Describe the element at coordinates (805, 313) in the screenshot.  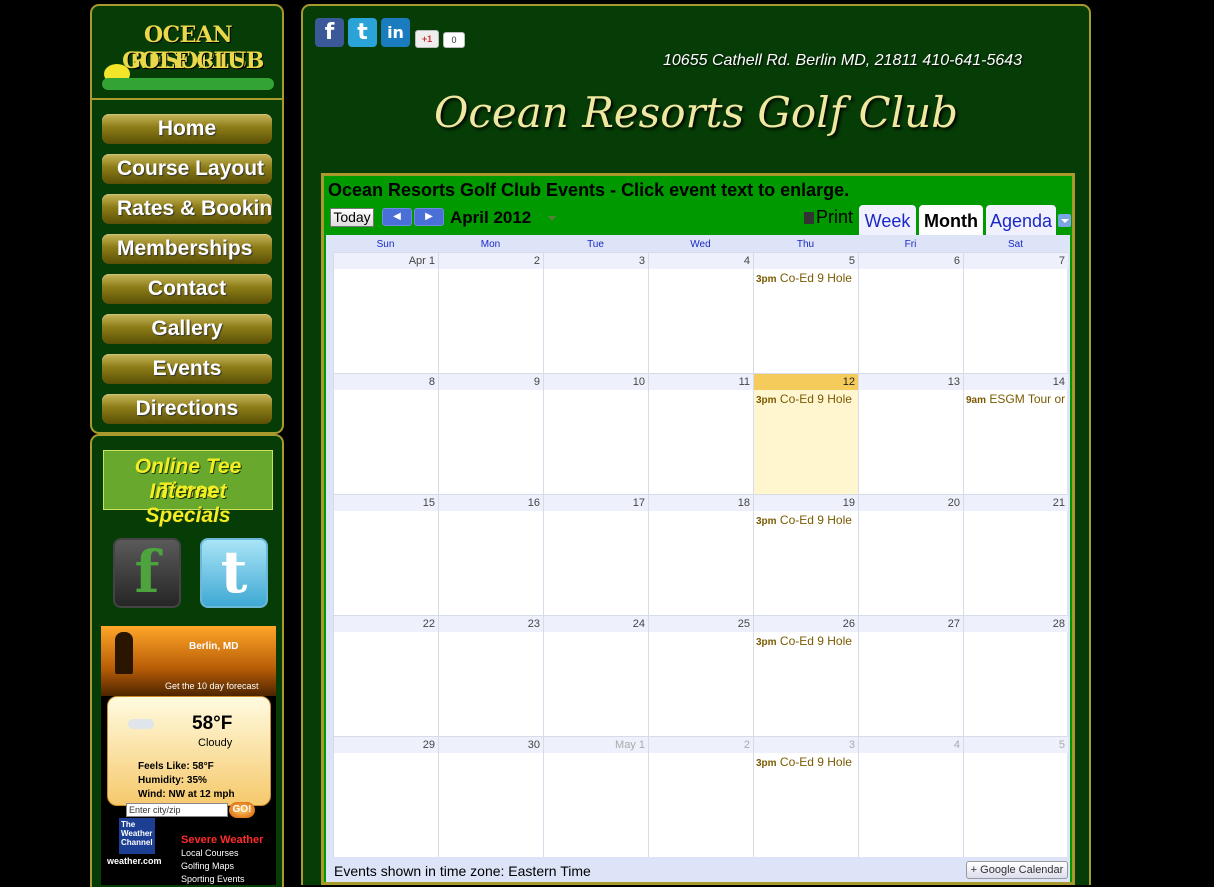
I see `day-cell: 5 3pm Co-Ed 9 Hole` at that location.